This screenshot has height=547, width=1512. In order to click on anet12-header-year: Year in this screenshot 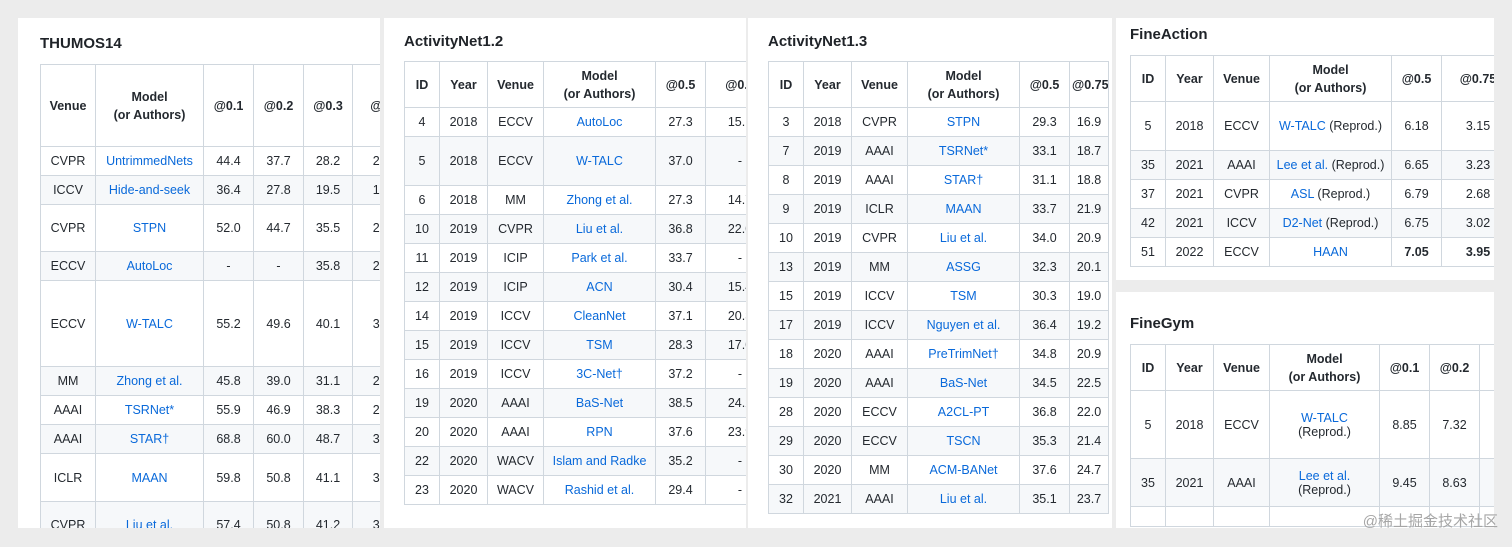, I will do `click(463, 84)`.